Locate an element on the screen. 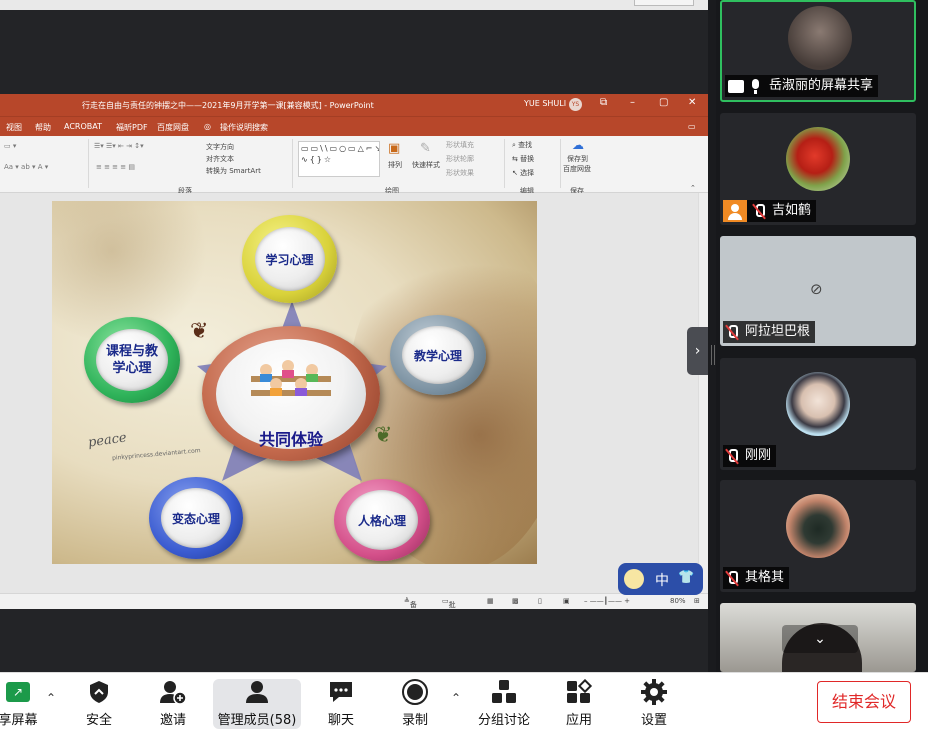 This screenshot has height=730, width=928. normal-view-icon: ▦ is located at coordinates (490, 601).